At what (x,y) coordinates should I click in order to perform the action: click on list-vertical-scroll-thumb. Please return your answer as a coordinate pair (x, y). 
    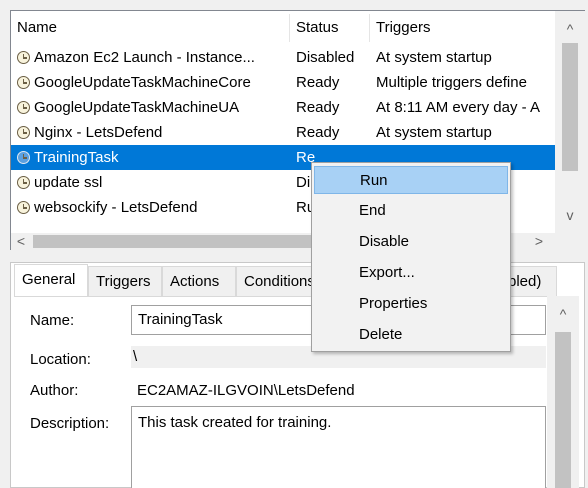
    Looking at the image, I should click on (570, 107).